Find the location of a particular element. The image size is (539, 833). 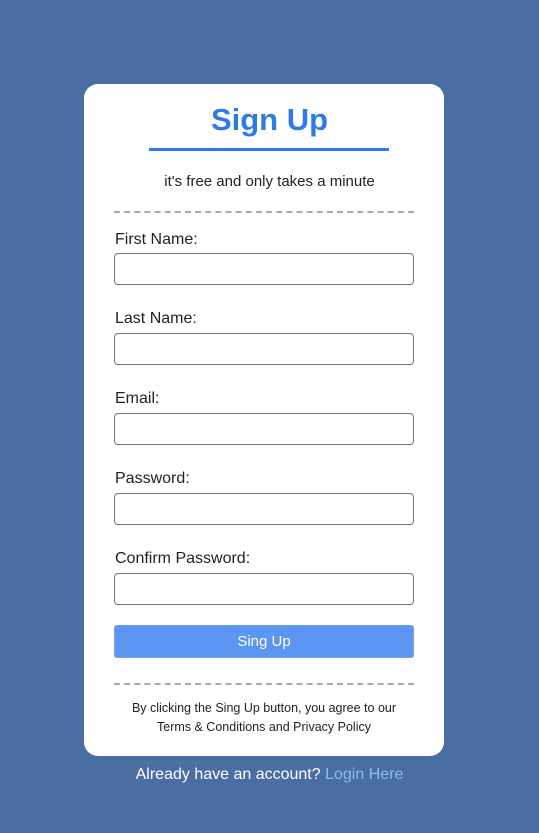

login-prompt-text: Already have an account? is located at coordinates (228, 774).